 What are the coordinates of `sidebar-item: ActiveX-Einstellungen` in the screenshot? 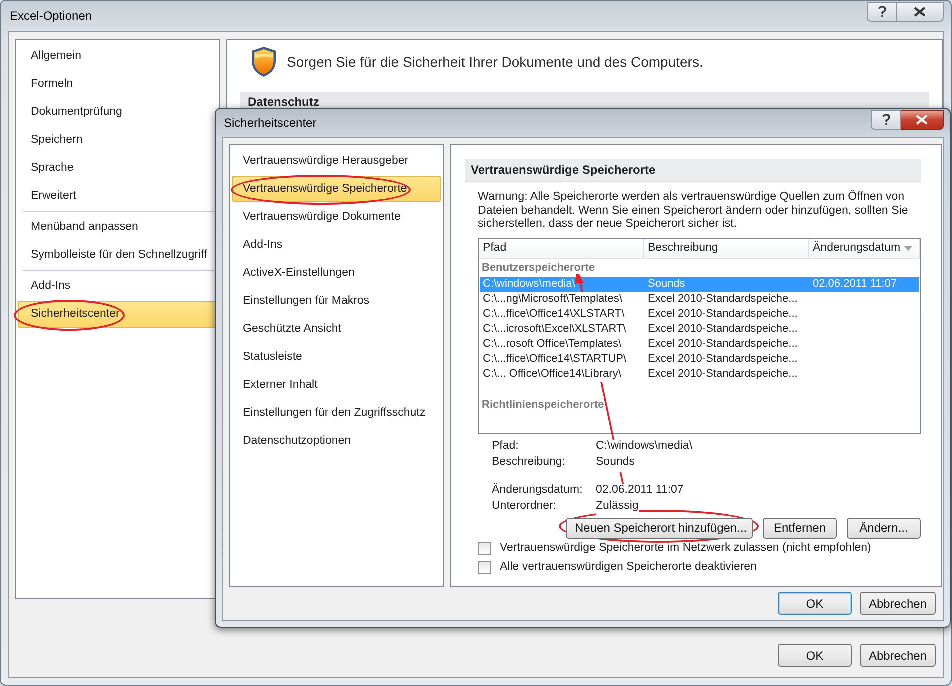 It's located at (336, 273).